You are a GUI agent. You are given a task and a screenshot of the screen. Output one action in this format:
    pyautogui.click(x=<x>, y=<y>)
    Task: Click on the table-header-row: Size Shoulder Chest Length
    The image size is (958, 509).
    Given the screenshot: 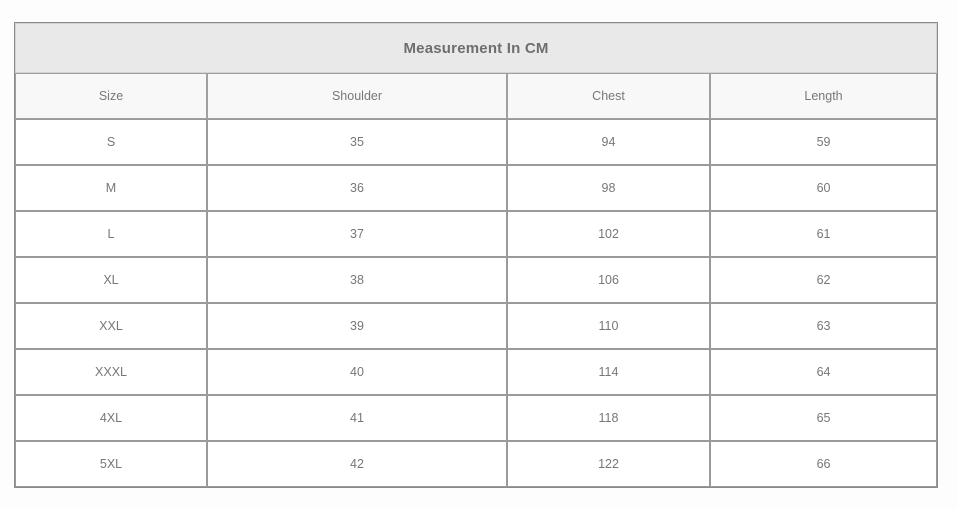 What is the action you would take?
    pyautogui.click(x=476, y=96)
    